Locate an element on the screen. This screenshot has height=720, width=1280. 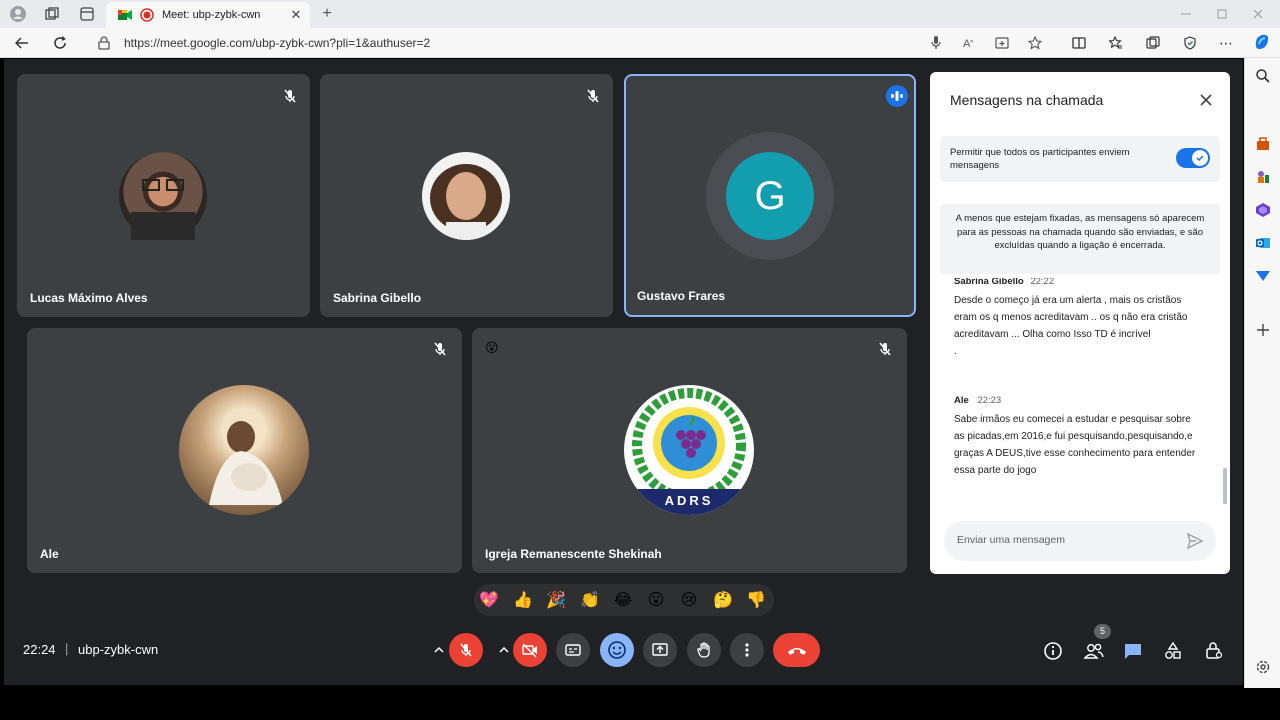
activities-icon is located at coordinates (1173, 651).